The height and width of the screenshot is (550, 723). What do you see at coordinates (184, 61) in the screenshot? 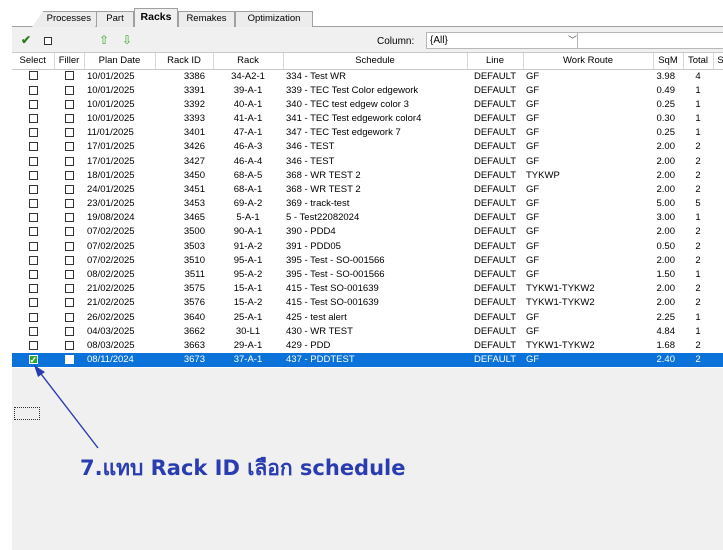
I see `column-header-rack-id: Rack ID` at bounding box center [184, 61].